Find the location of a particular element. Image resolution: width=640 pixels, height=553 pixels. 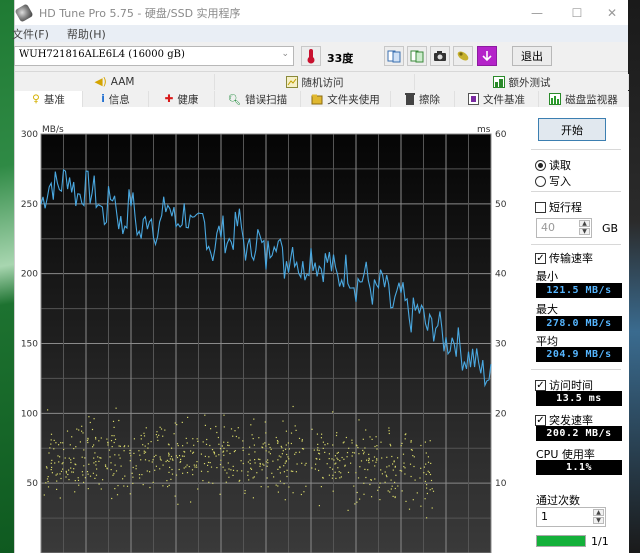

exit-button: 退出 is located at coordinates (532, 56).